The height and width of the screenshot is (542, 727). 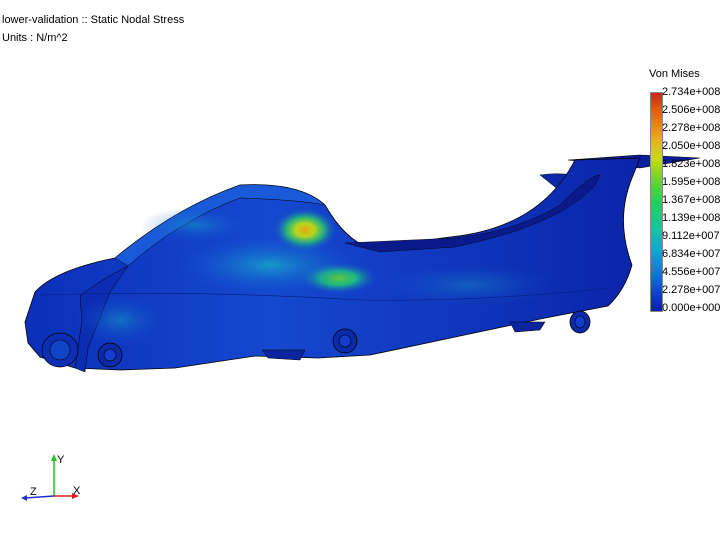 I want to click on legend-label: 1.367e+008, so click(x=691, y=200).